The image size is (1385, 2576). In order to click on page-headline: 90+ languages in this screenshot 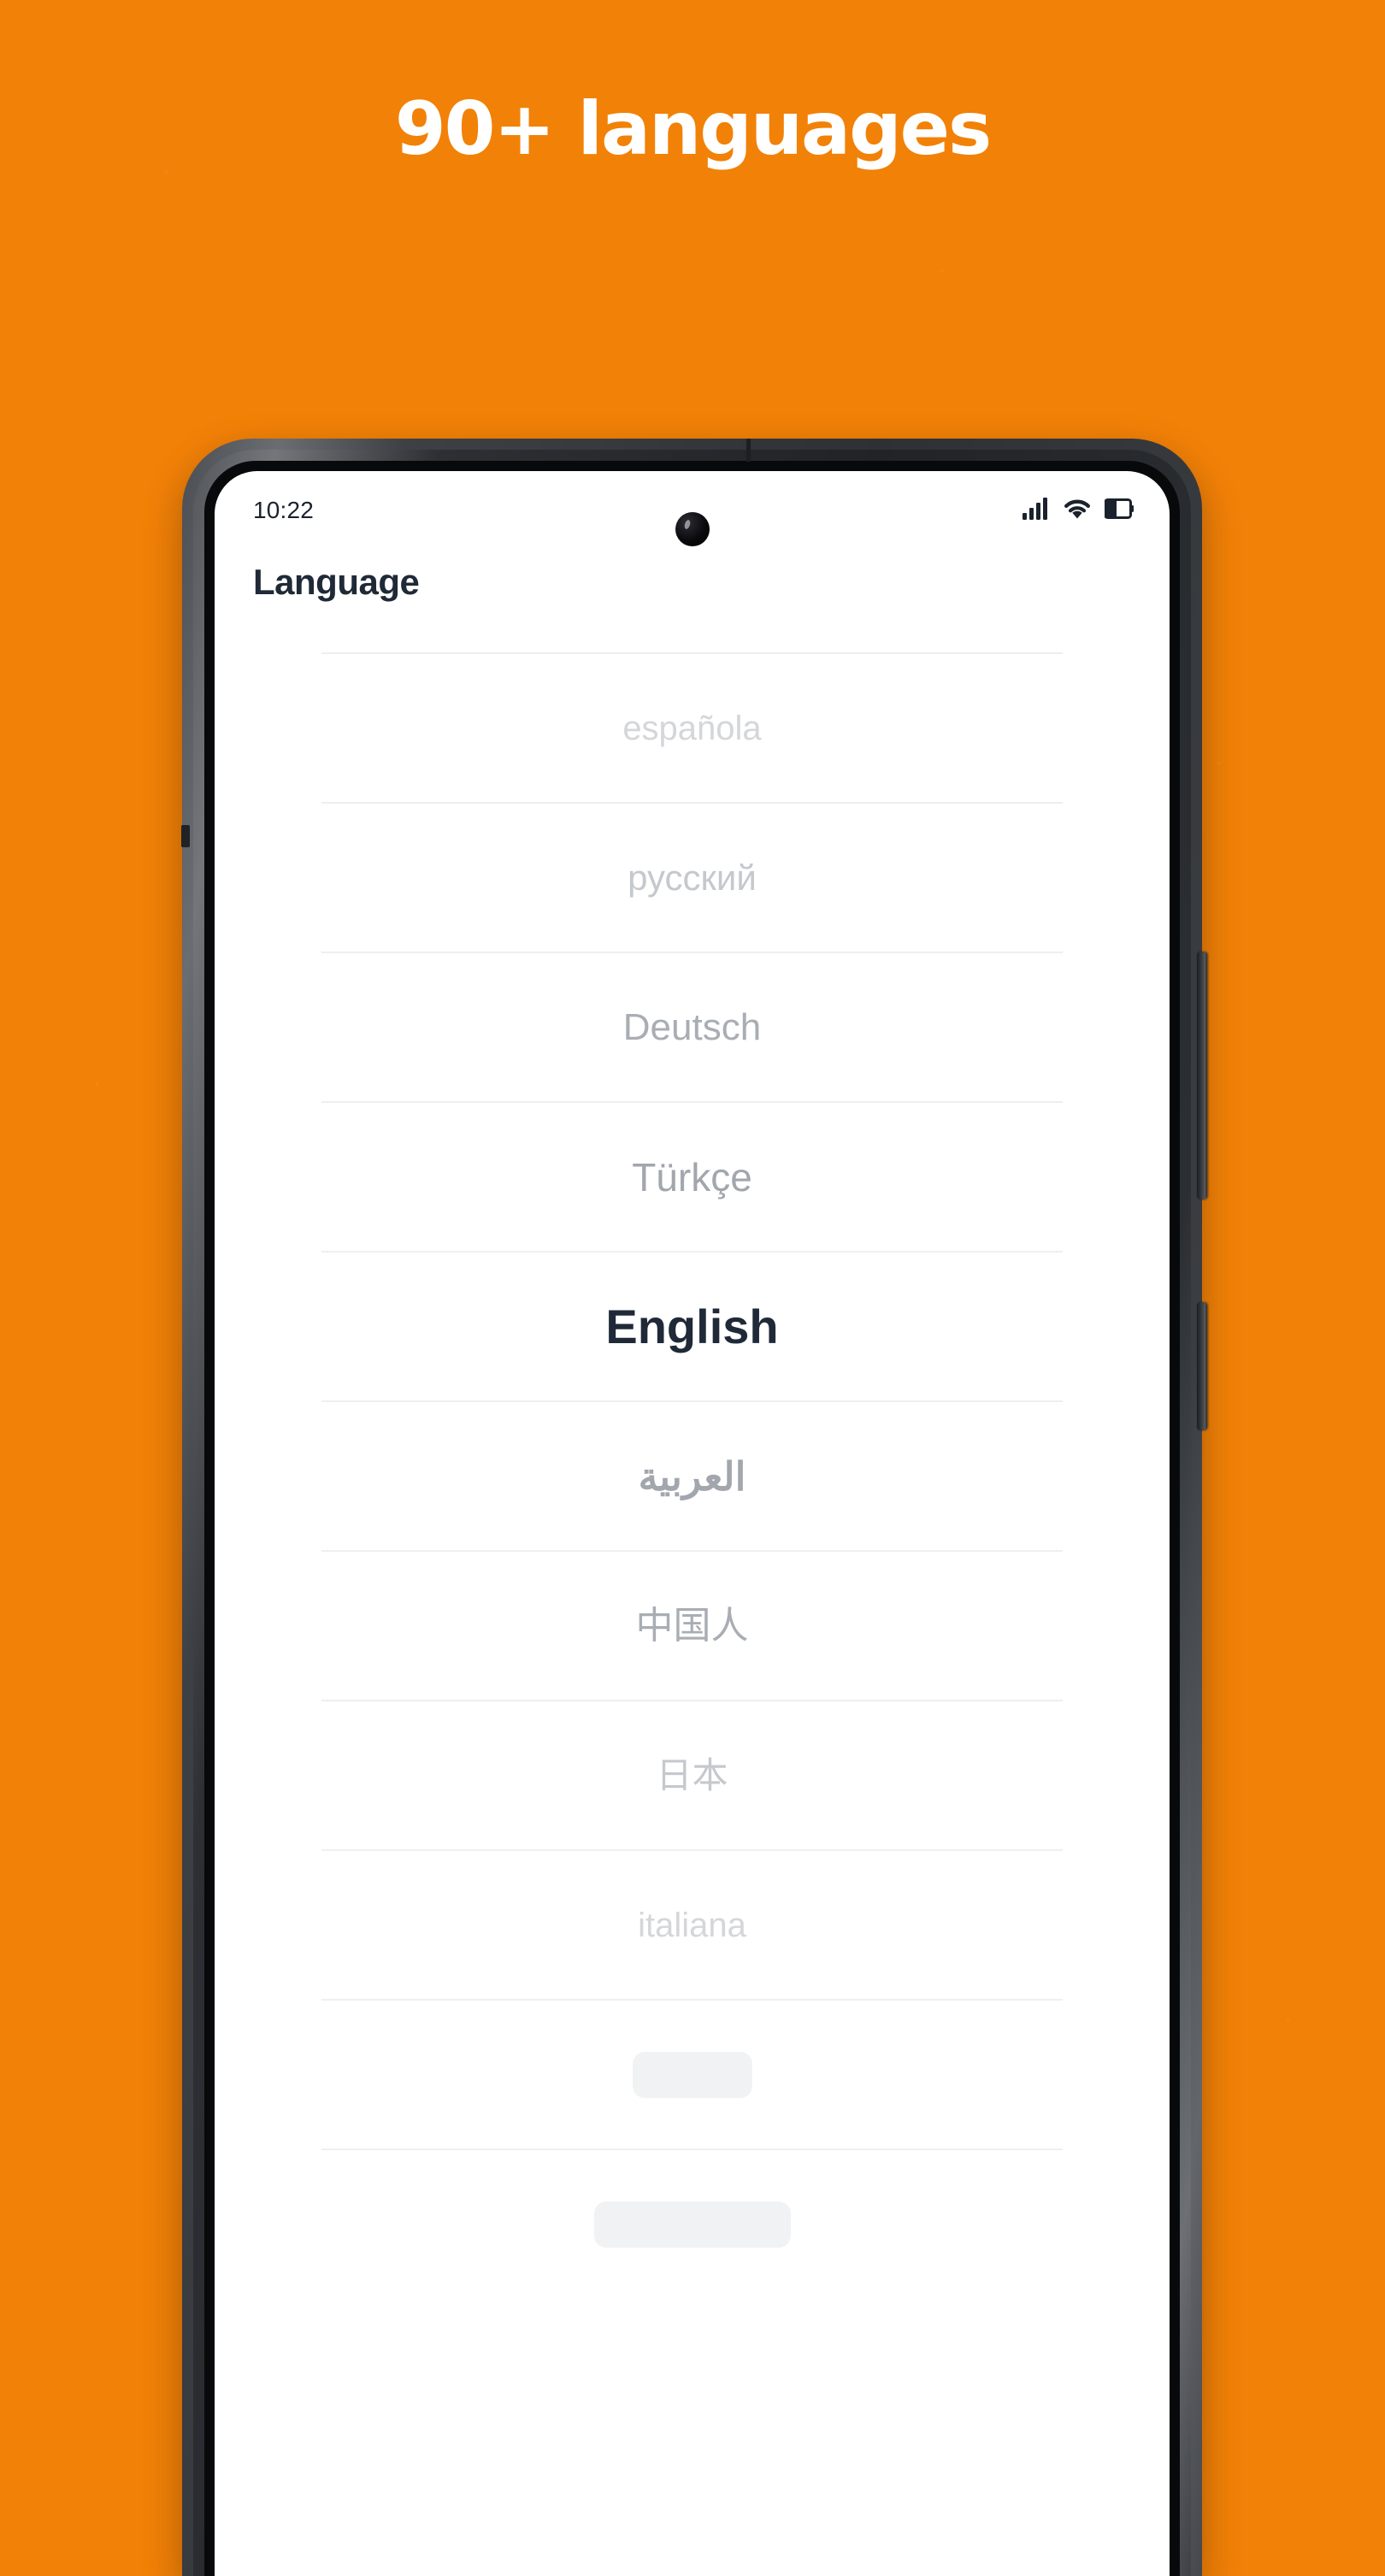, I will do `click(693, 129)`.